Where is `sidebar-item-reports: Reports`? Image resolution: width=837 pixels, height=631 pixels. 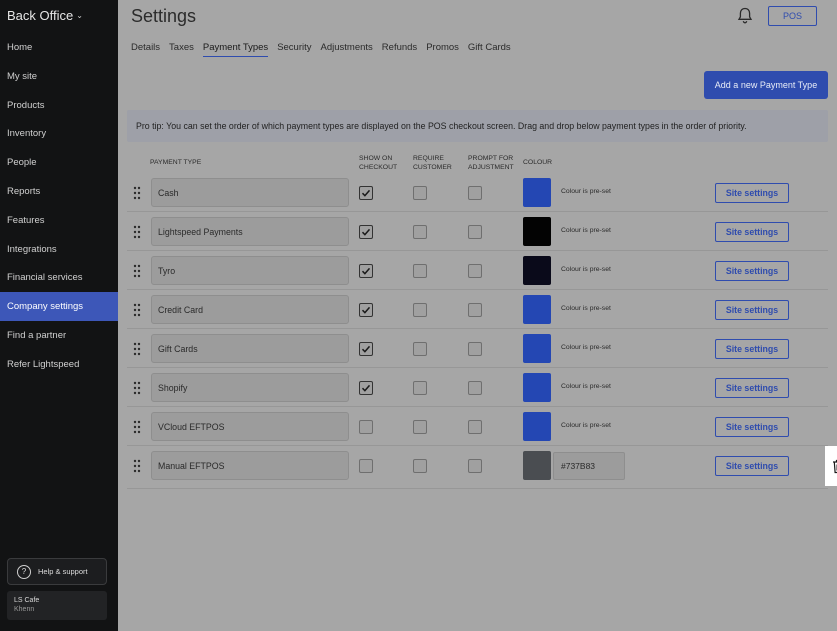
sidebar-item-reports: Reports is located at coordinates (59, 191).